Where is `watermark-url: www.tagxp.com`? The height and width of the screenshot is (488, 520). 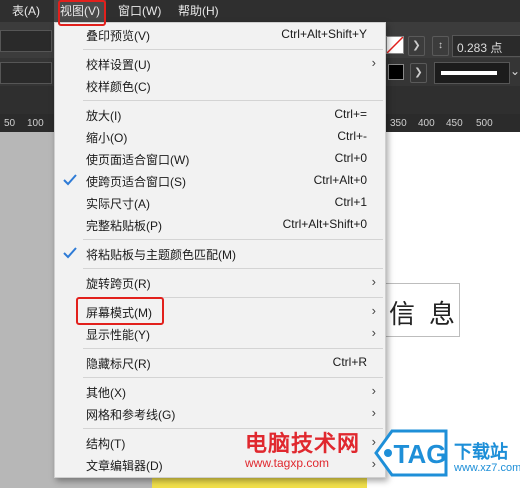 watermark-url: www.tagxp.com is located at coordinates (287, 463).